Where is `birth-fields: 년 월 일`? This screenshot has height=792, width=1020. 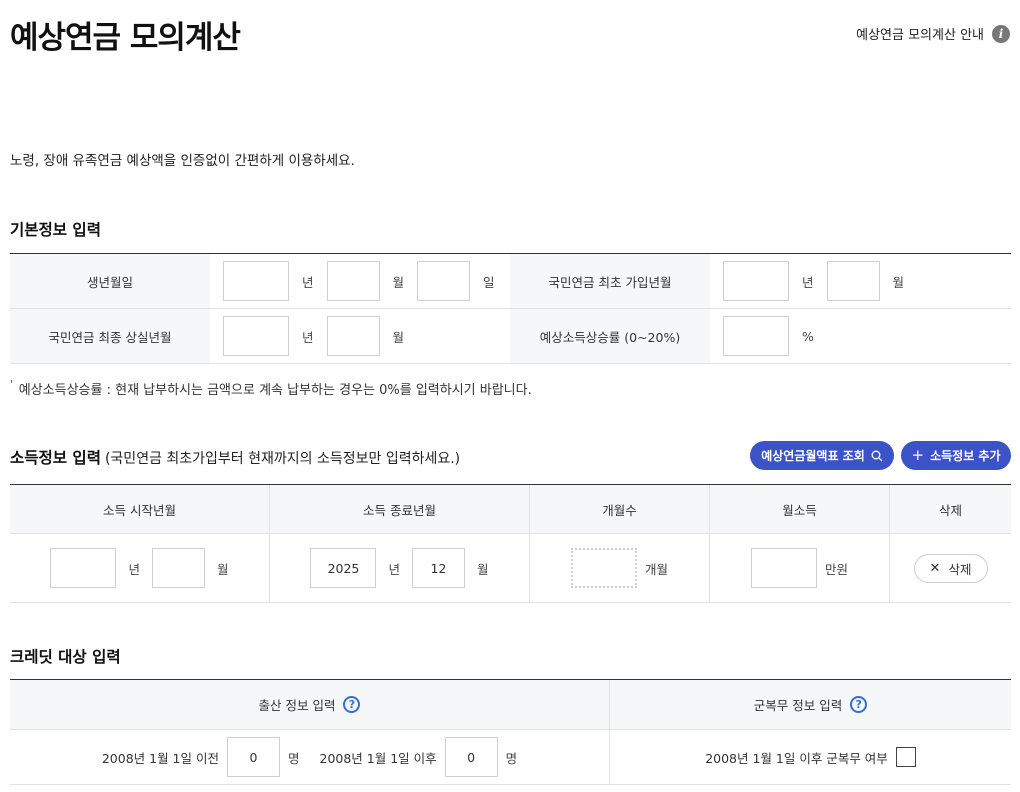 birth-fields: 년 월 일 is located at coordinates (360, 281).